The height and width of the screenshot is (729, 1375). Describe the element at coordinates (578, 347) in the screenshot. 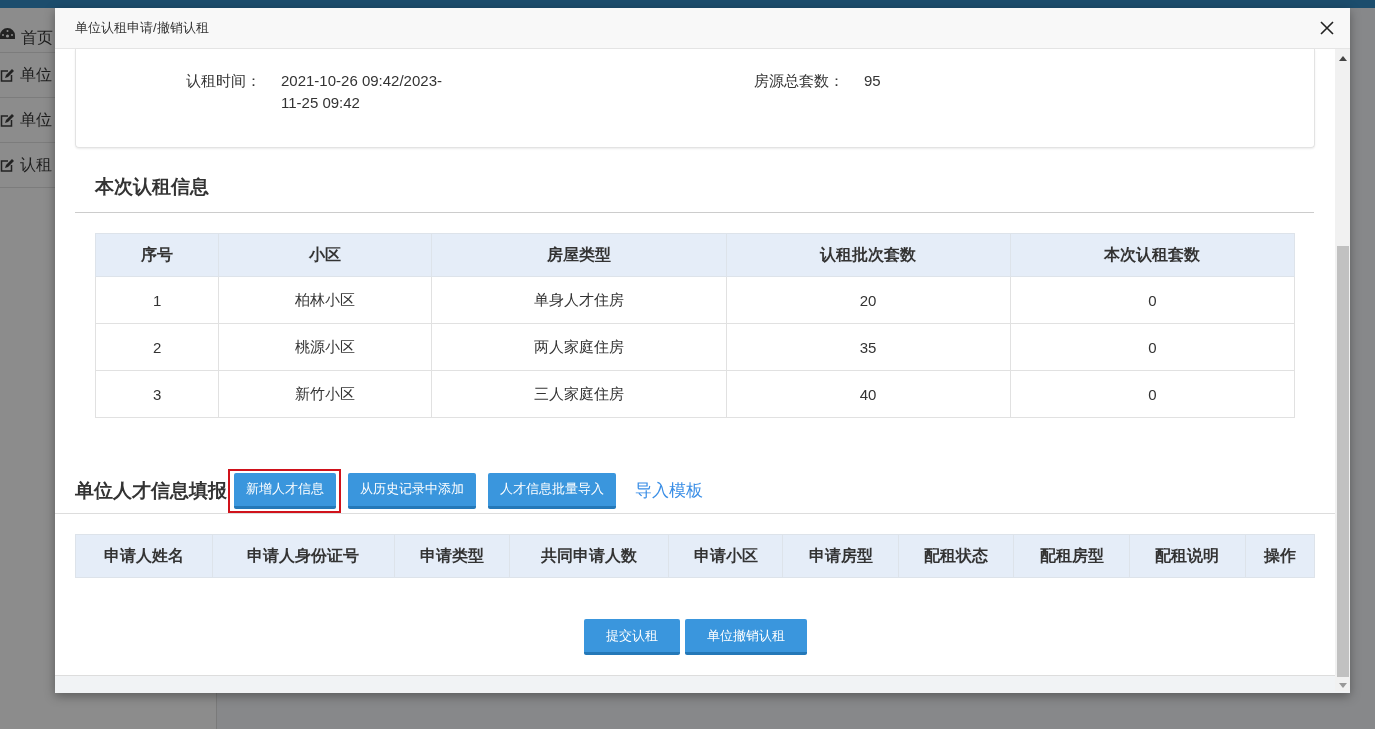

I see `table-cell: 两人家庭住房` at that location.